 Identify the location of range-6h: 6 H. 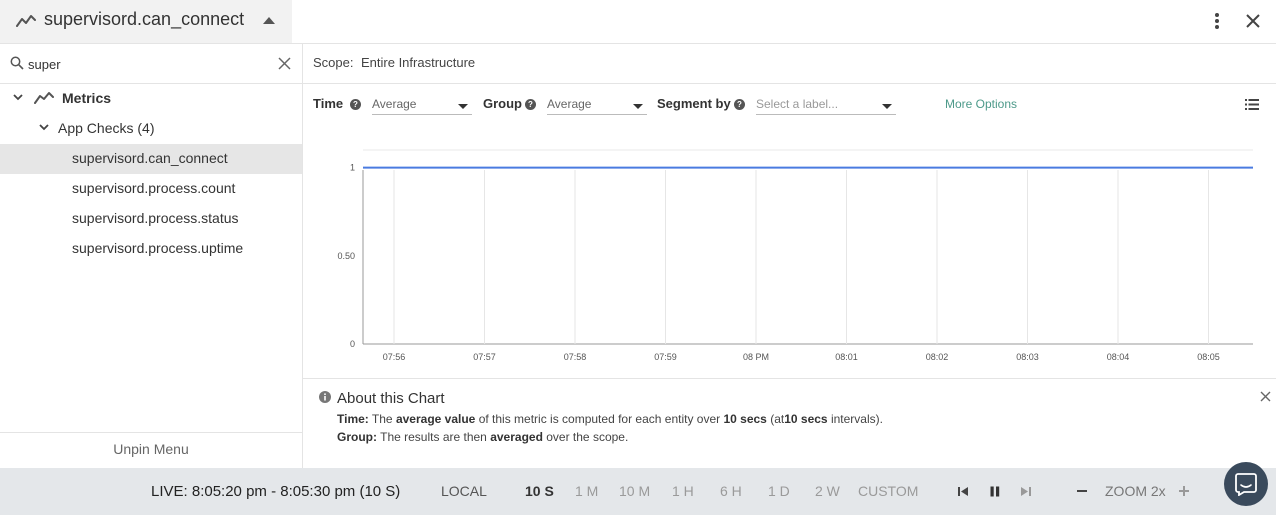
(731, 491).